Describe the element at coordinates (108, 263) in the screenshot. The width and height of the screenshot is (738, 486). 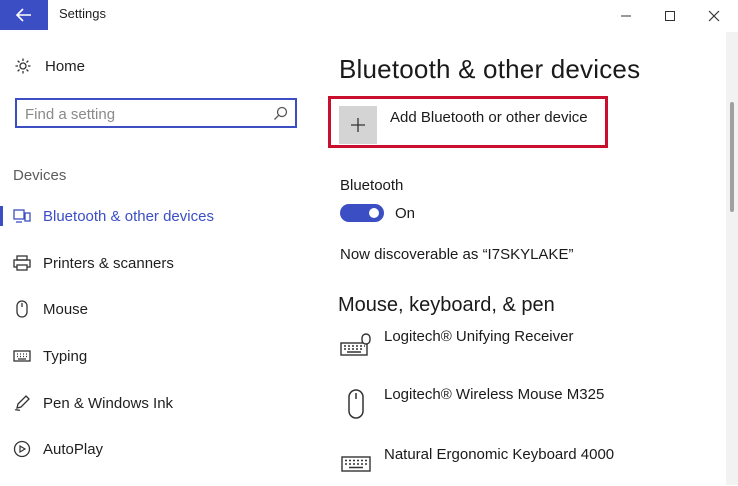
I see `sidebar-item-label: Printers & scanners` at that location.